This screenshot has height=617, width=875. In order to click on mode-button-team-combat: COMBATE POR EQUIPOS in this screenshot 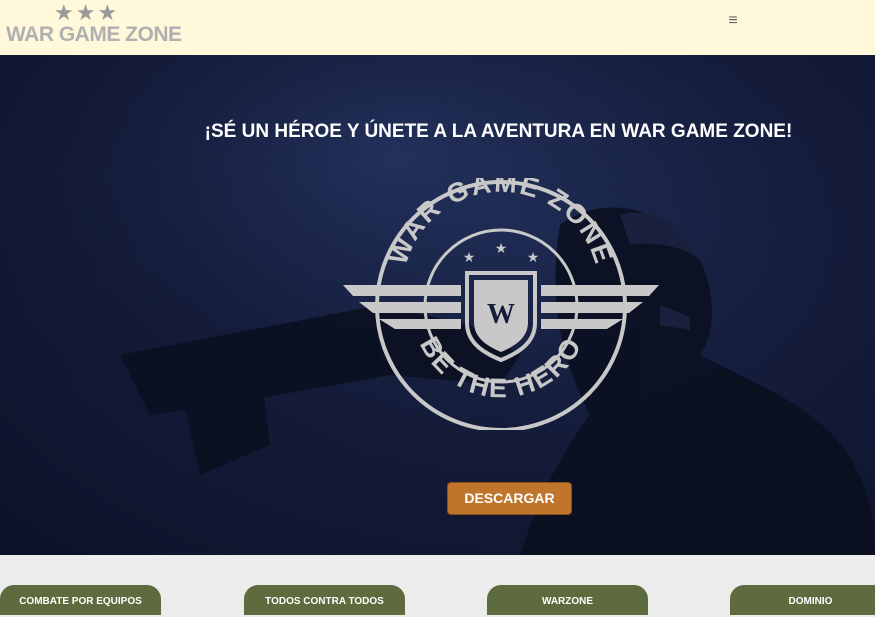, I will do `click(80, 600)`.